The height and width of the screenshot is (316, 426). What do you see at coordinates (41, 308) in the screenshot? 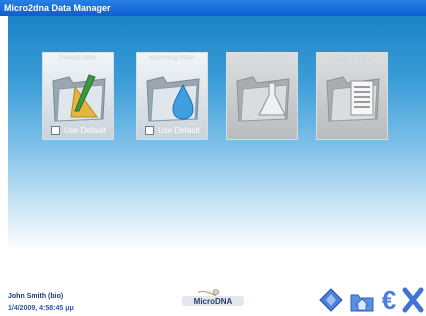
I see `current-datetime: 1/4/2009, 4:58:45 μμ` at bounding box center [41, 308].